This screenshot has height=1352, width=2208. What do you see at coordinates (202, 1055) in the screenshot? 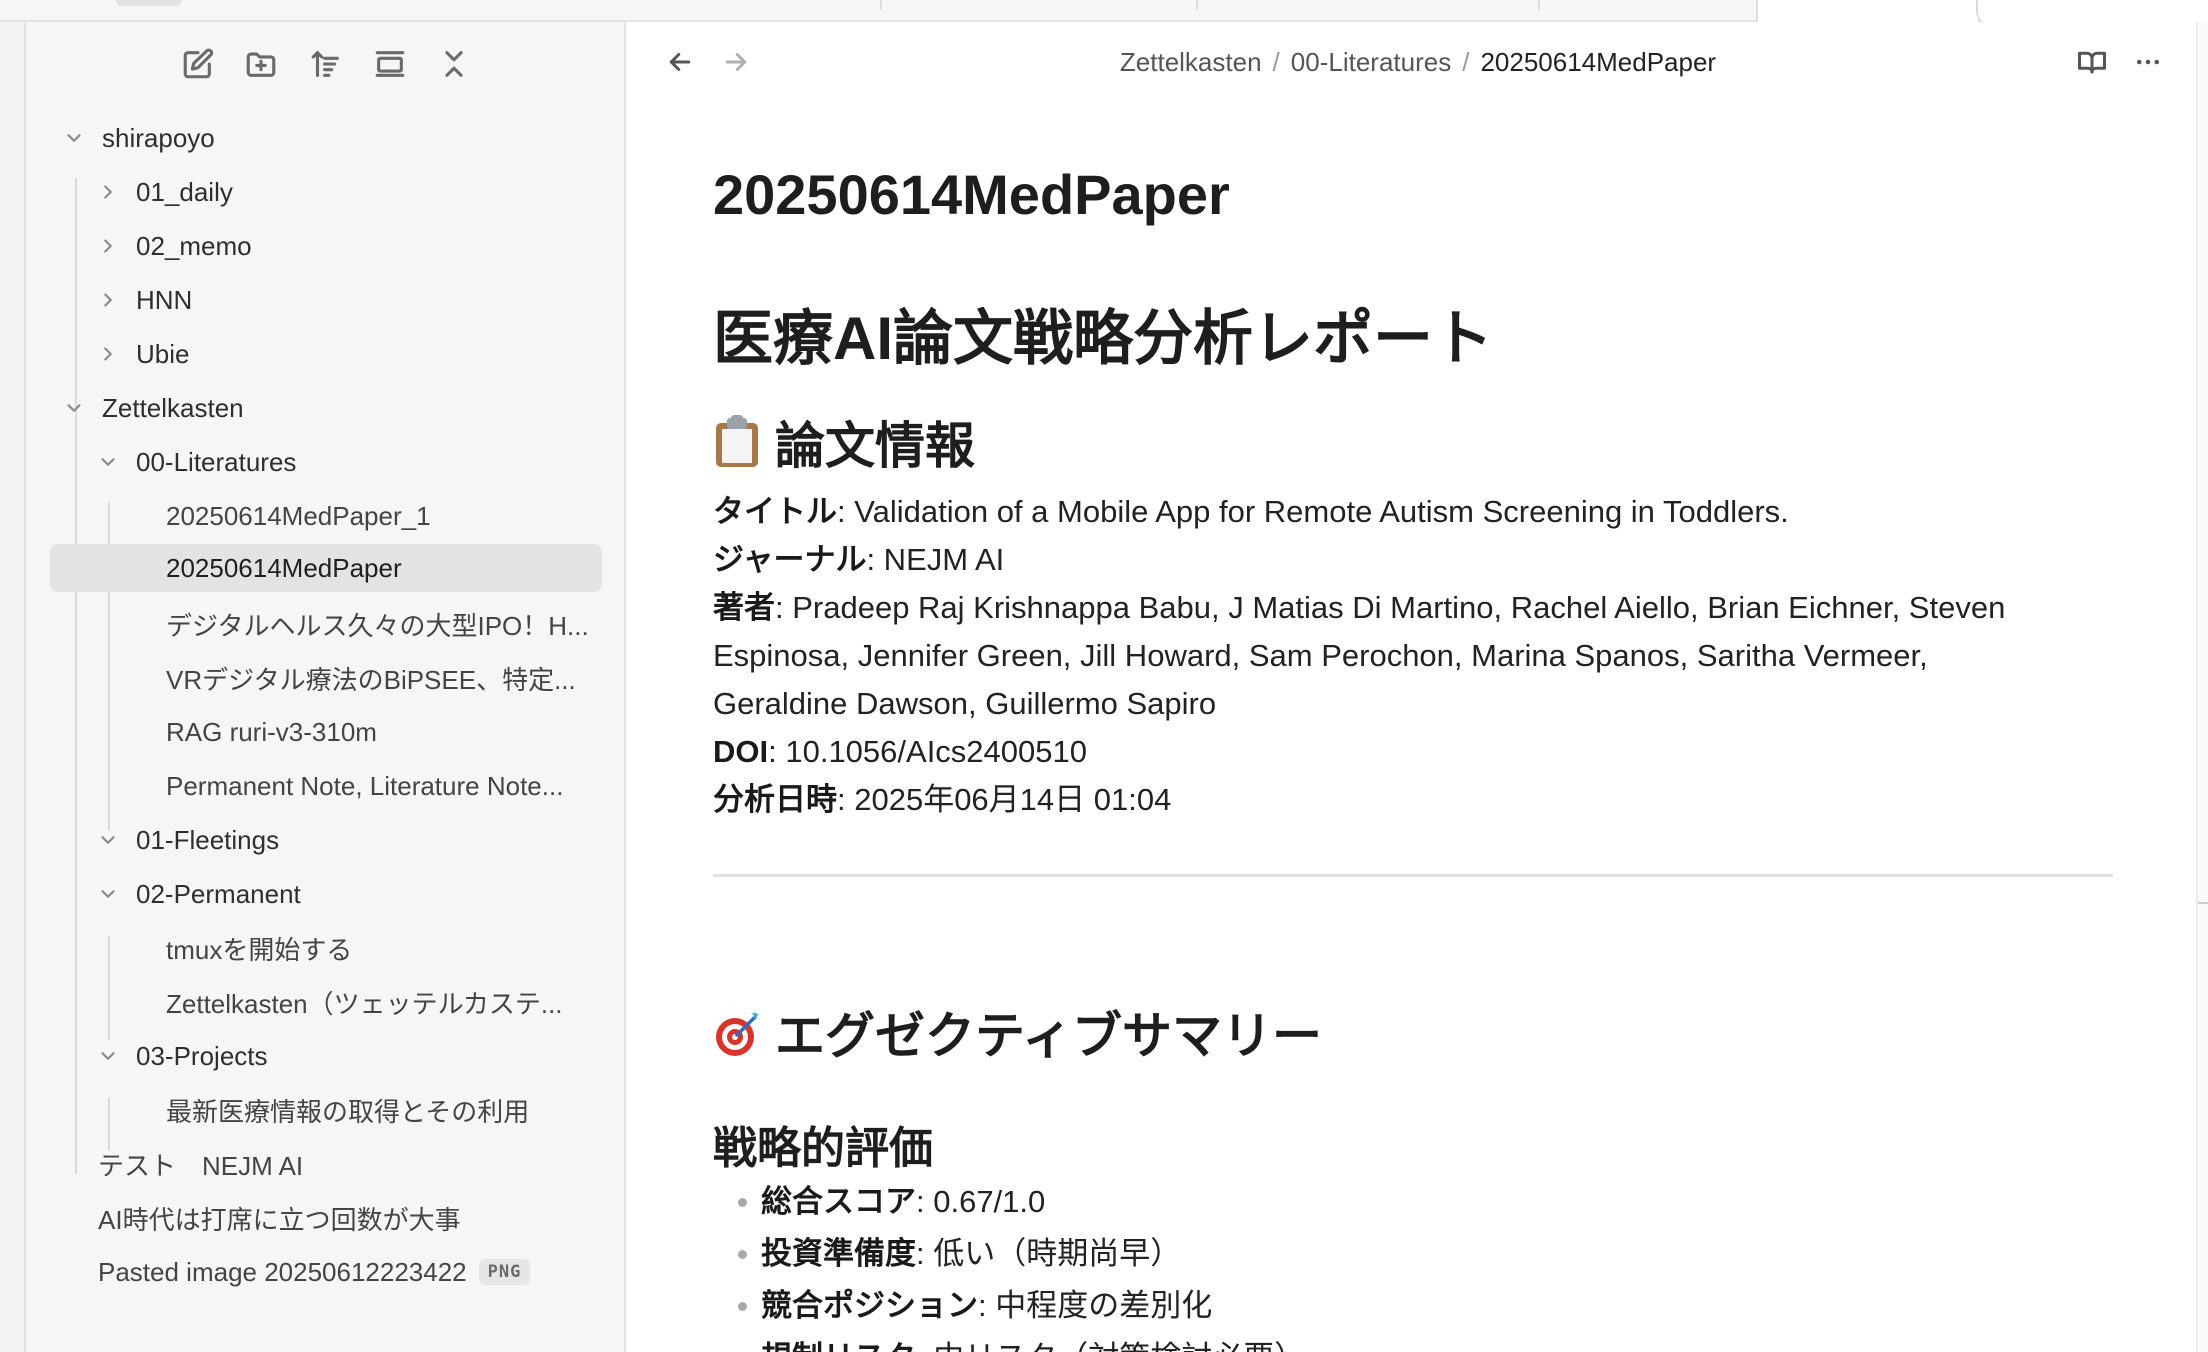
I see `folder-label: 03-Projects` at bounding box center [202, 1055].